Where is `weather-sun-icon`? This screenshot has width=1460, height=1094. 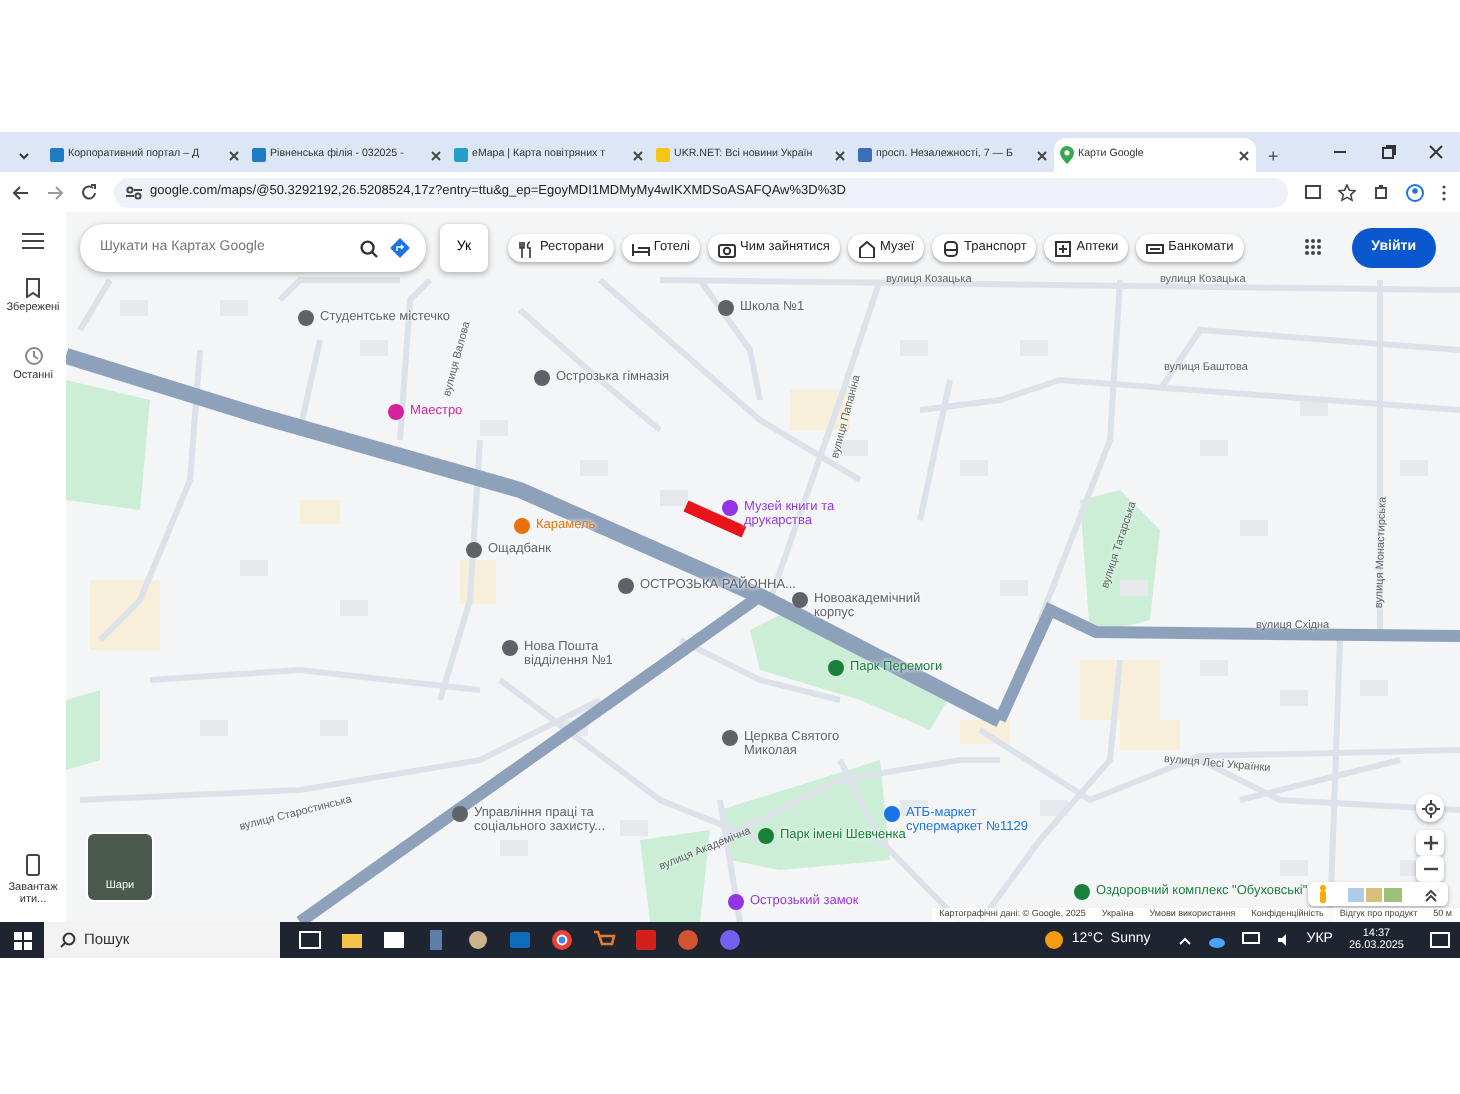
weather-sun-icon is located at coordinates (1053, 940).